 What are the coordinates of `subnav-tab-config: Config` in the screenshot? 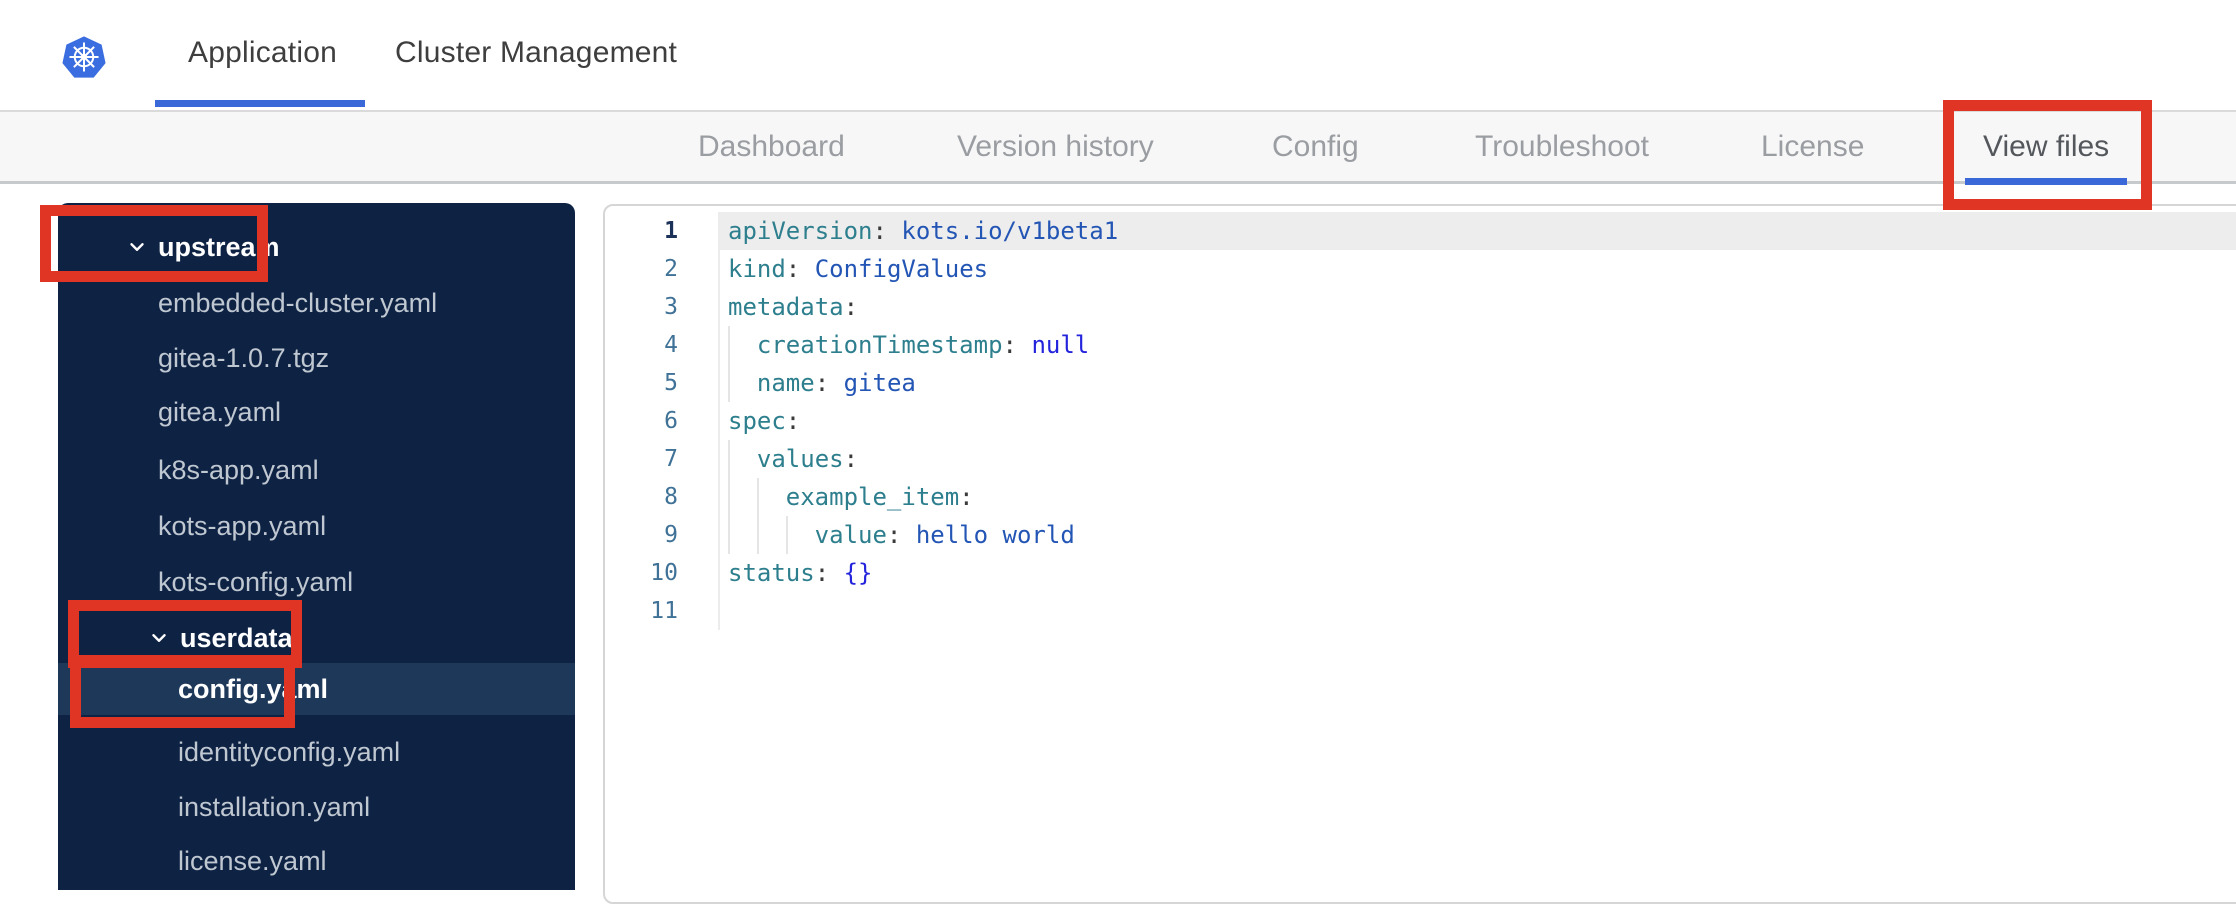 It's located at (1315, 146).